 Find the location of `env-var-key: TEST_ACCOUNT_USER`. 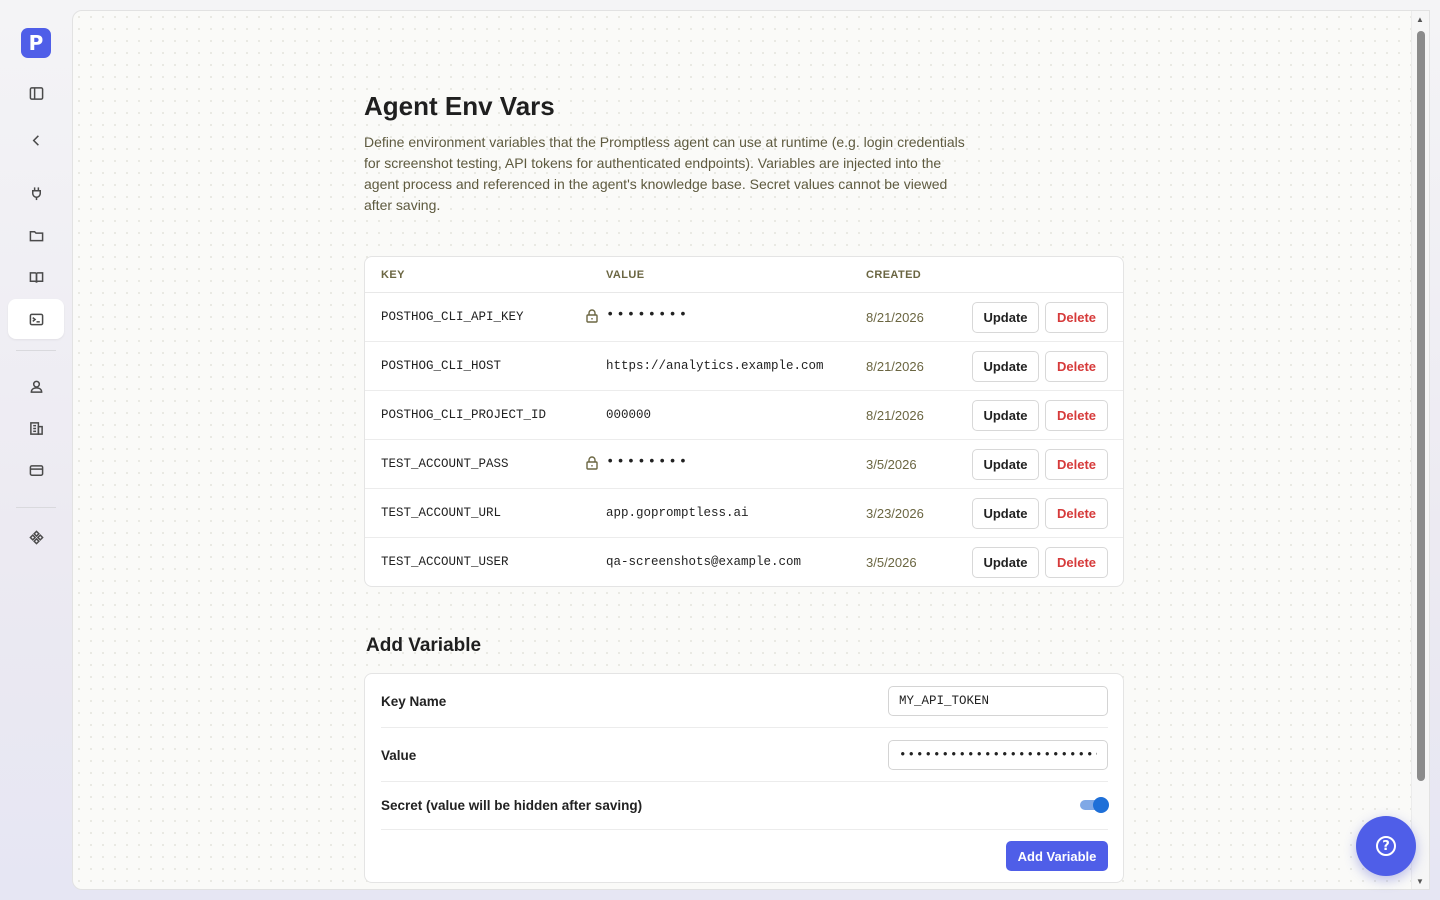

env-var-key: TEST_ACCOUNT_USER is located at coordinates (445, 562).